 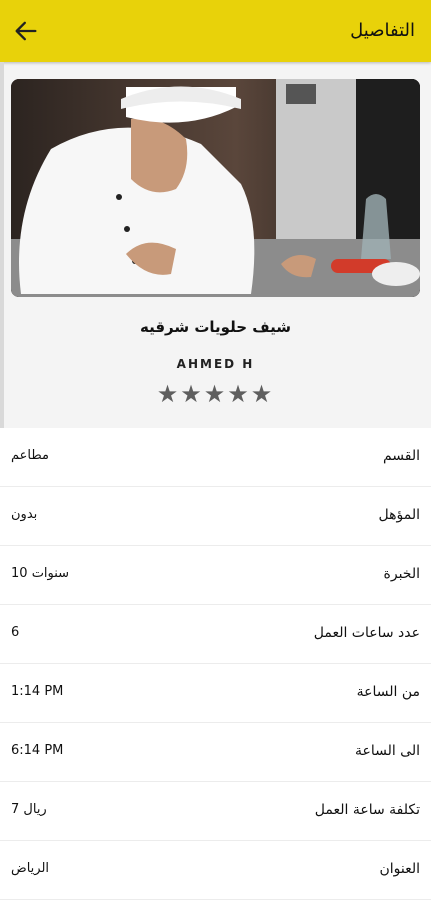 I want to click on detail-label: من الساعة, so click(x=388, y=692).